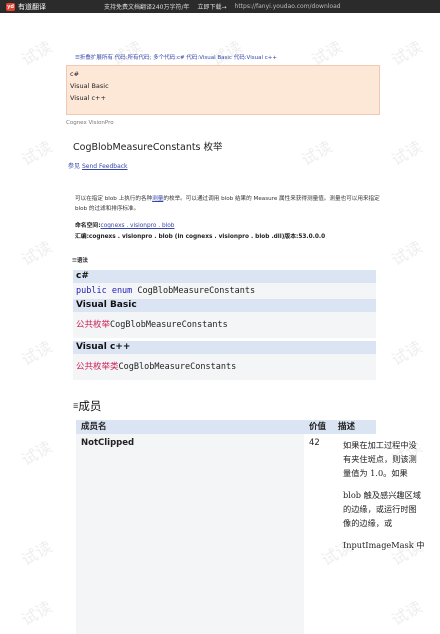 Image resolution: width=440 pixels, height=634 pixels. I want to click on code-keyword: 公共枚举类, so click(97, 367).